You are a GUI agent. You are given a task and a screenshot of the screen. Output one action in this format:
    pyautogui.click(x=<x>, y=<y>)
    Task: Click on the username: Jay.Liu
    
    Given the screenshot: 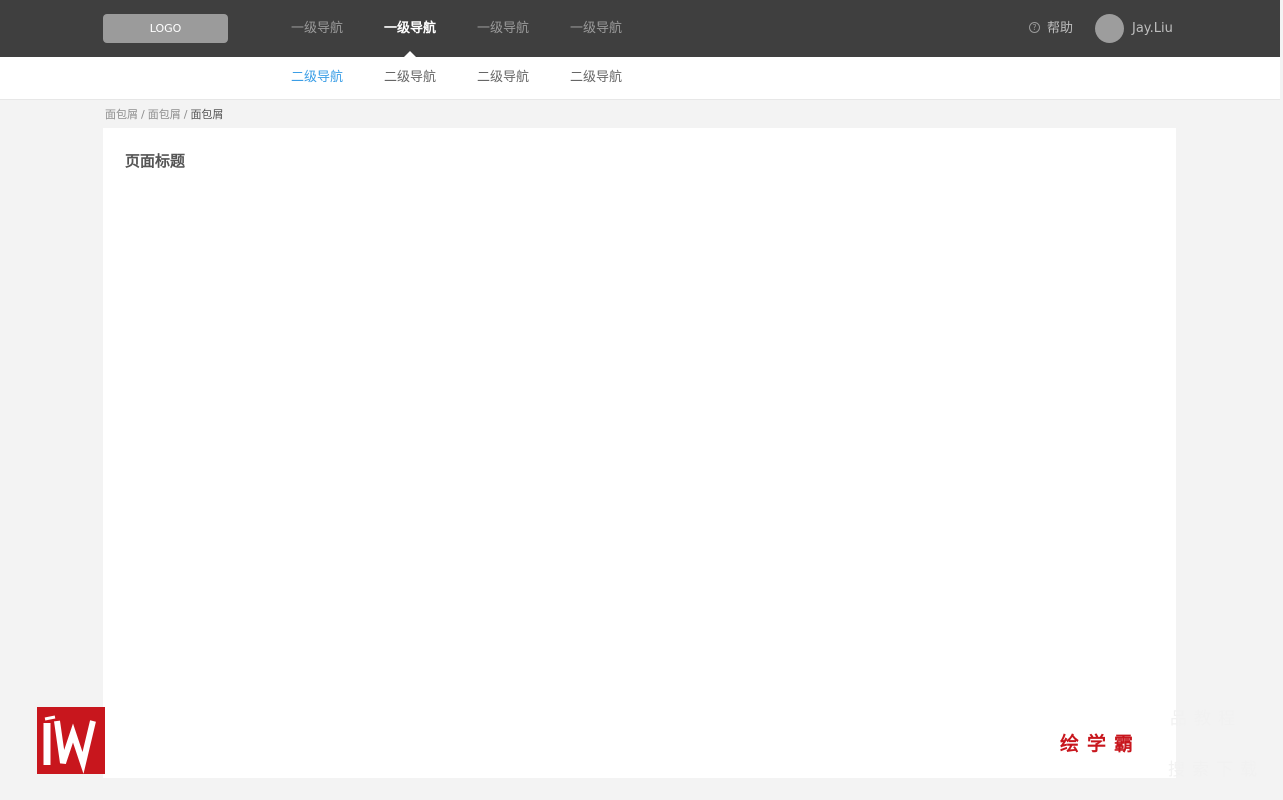 What is the action you would take?
    pyautogui.click(x=1152, y=28)
    